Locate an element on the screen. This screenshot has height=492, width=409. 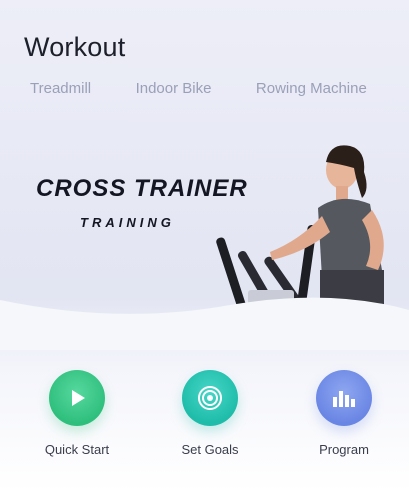
program-label: Program is located at coordinates (344, 449).